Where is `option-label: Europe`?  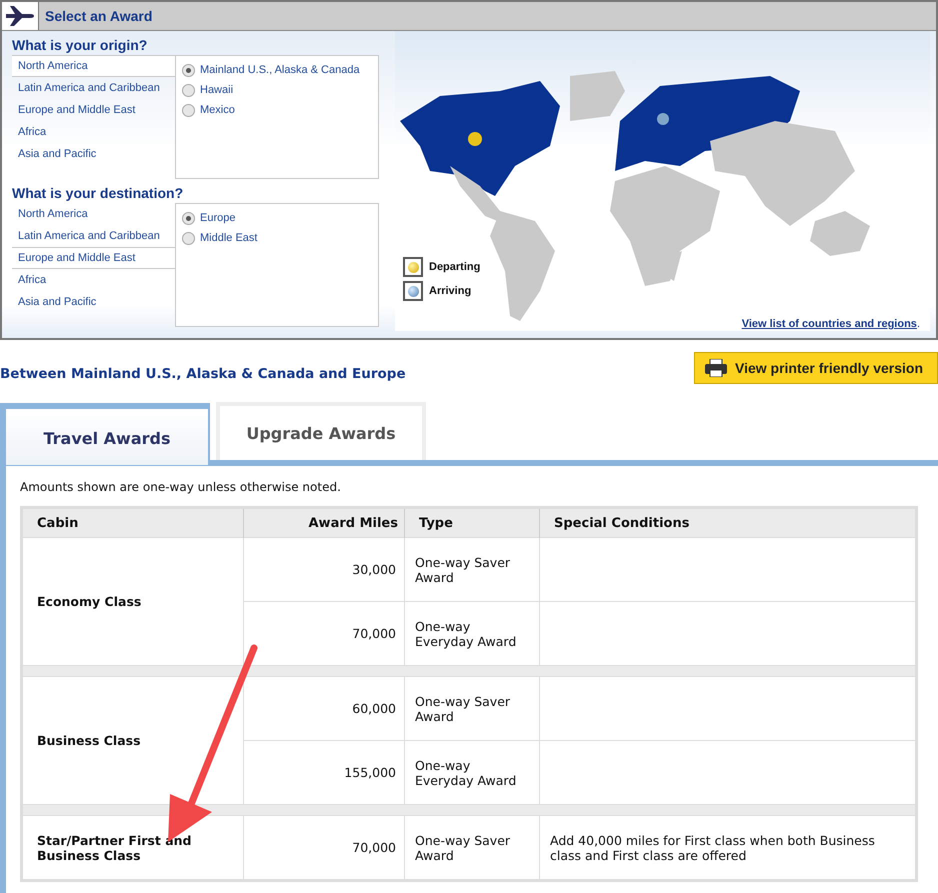
option-label: Europe is located at coordinates (218, 218).